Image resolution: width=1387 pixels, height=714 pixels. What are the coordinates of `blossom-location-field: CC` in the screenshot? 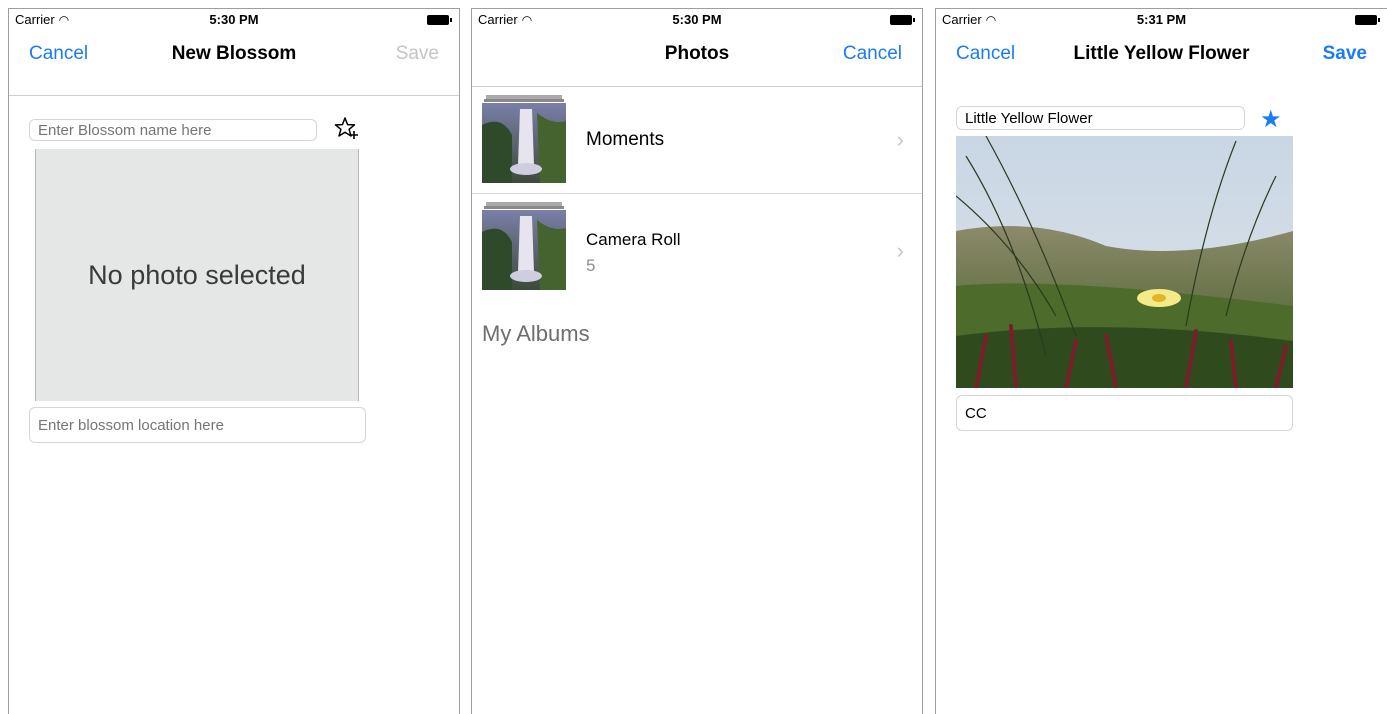 It's located at (1124, 413).